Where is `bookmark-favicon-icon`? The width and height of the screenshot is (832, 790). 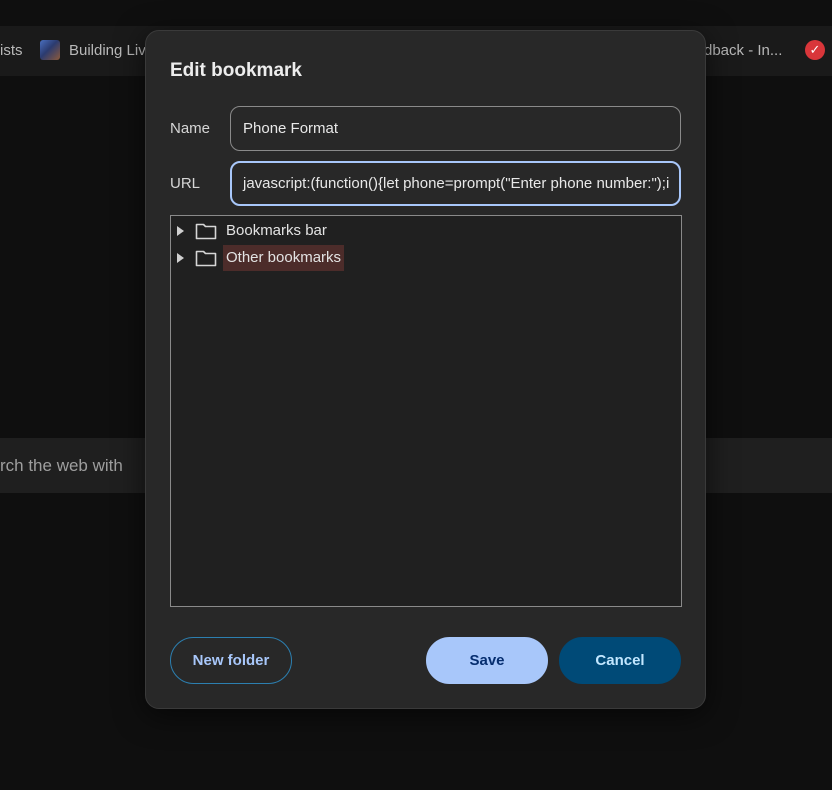 bookmark-favicon-icon is located at coordinates (50, 50).